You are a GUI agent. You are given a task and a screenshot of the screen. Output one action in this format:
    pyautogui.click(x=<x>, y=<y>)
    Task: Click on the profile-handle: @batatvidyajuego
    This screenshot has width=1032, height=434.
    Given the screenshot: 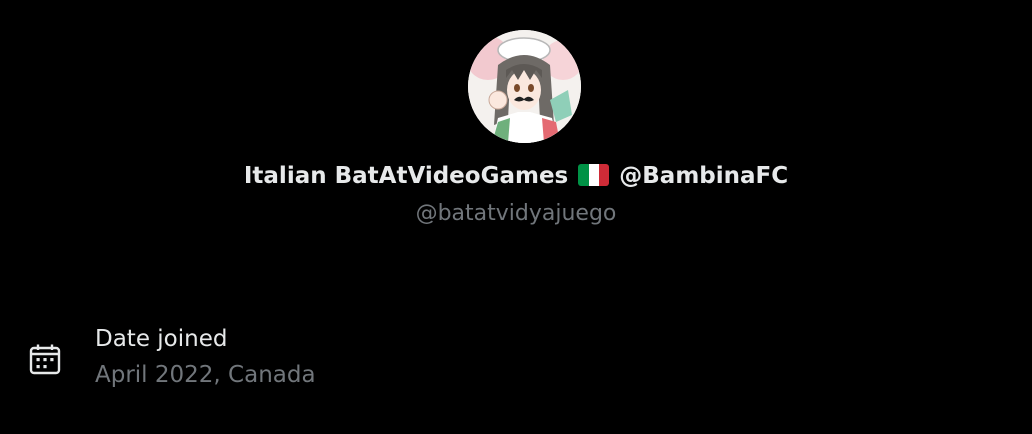 What is the action you would take?
    pyautogui.click(x=516, y=213)
    